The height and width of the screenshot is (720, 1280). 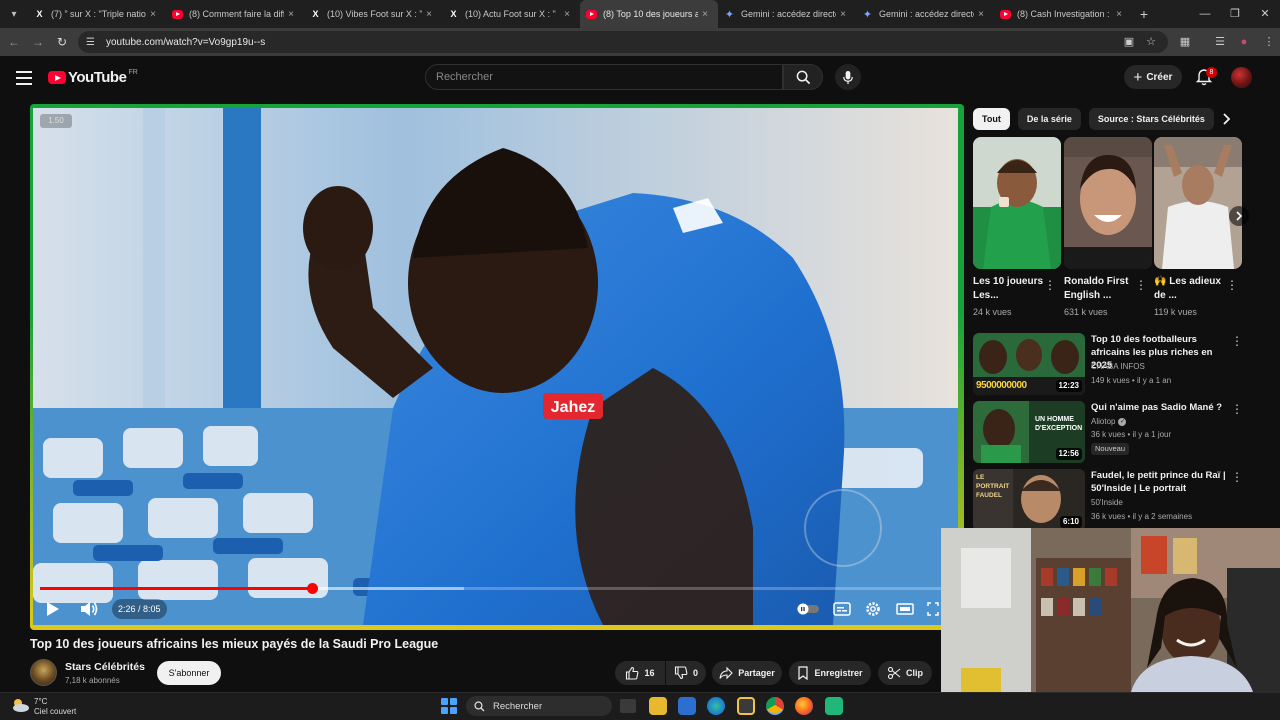 I want to click on cloudy-weather-icon, so click(x=20, y=705).